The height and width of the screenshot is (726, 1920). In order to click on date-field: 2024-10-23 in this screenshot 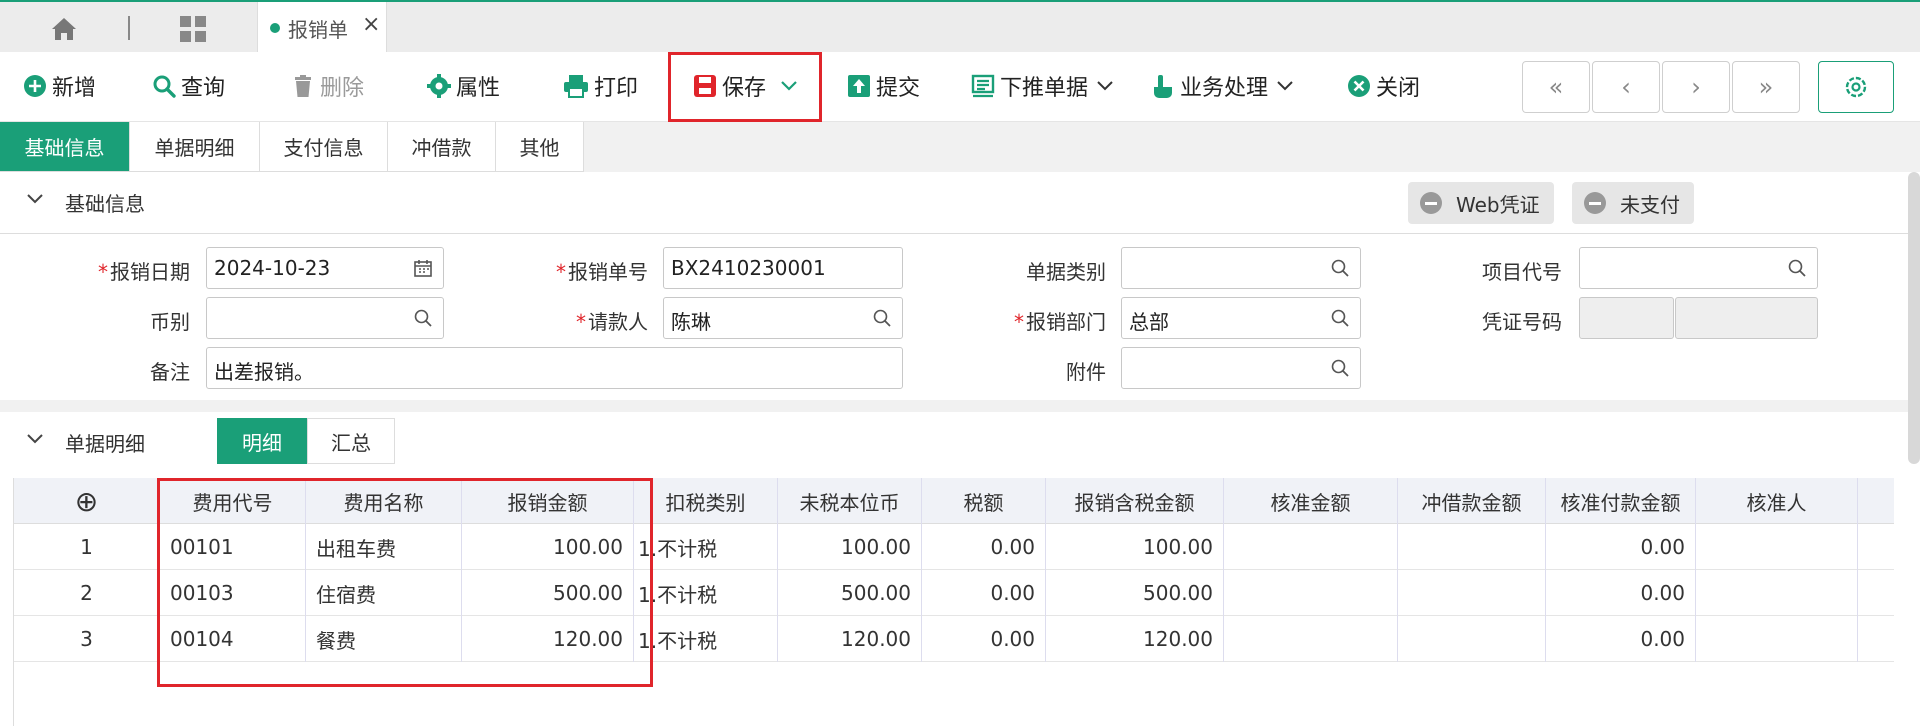, I will do `click(325, 268)`.